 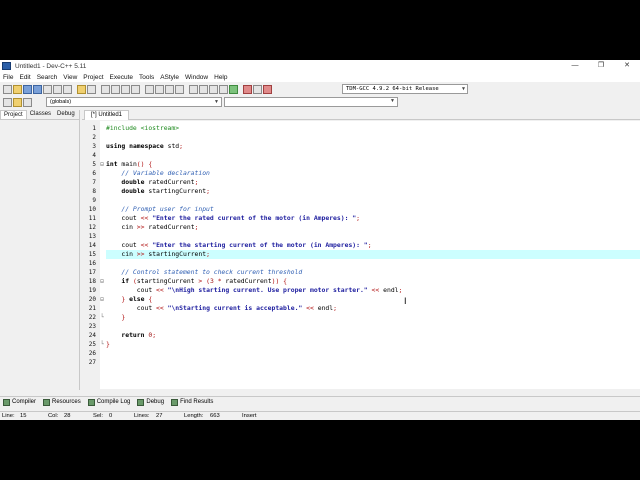 I want to click on tab-project: Project, so click(x=13, y=114).